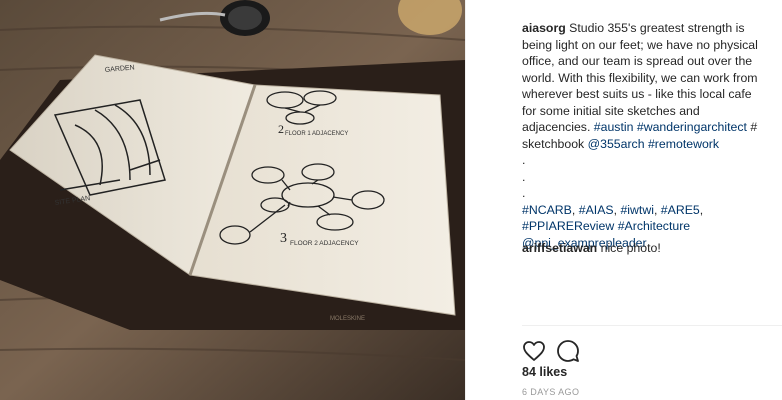 The width and height of the screenshot is (782, 400). Describe the element at coordinates (683, 144) in the screenshot. I see `hashtag-link: #remotework` at that location.